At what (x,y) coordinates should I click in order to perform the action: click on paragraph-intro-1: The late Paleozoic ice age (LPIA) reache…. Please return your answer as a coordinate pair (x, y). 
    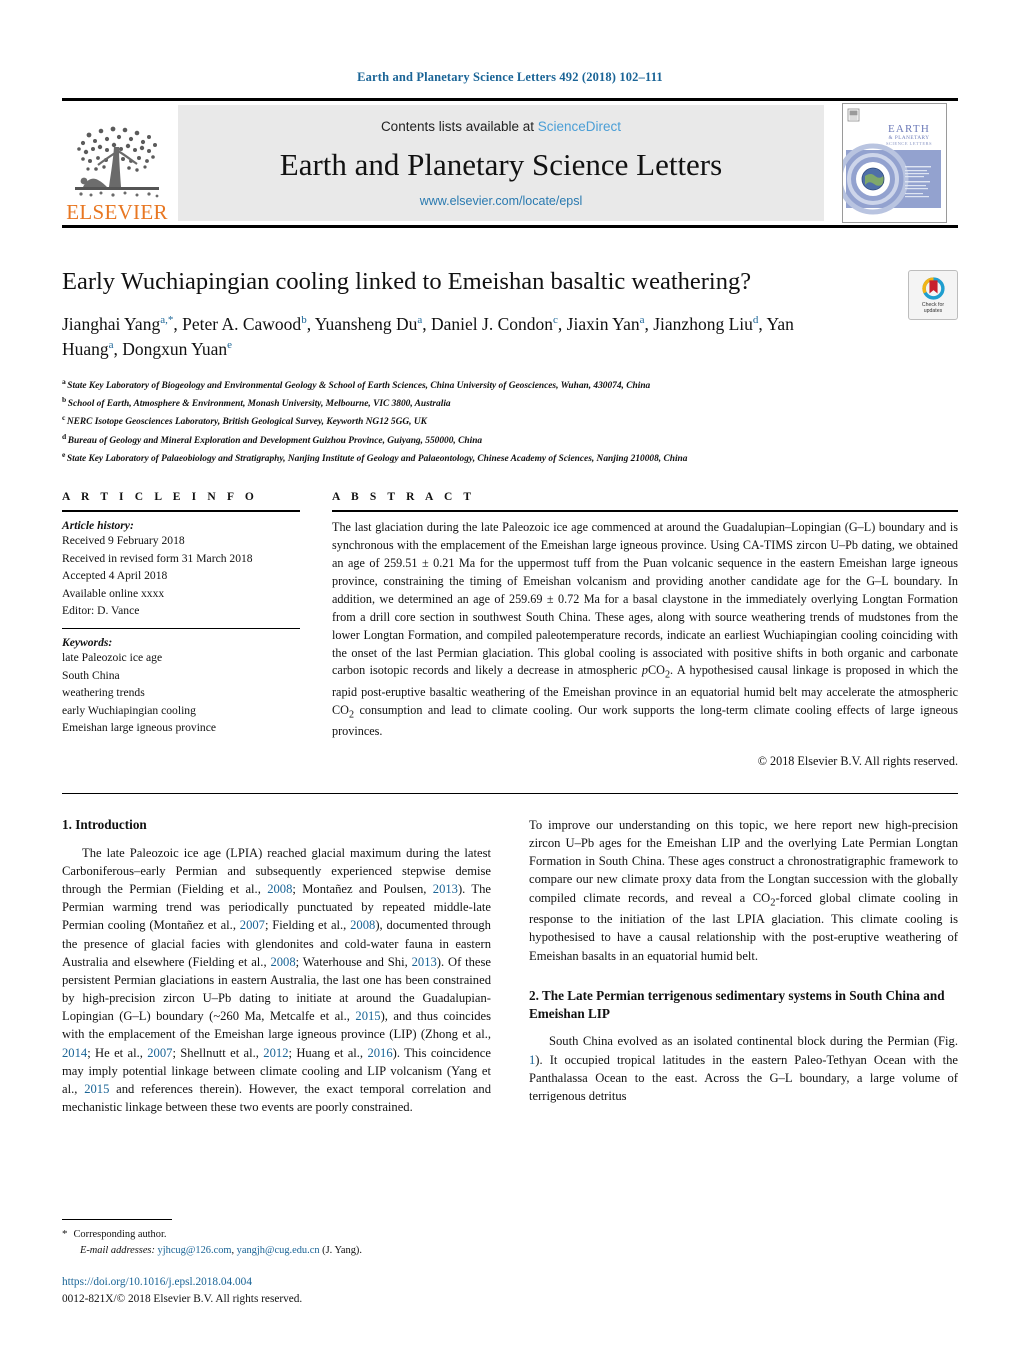
    Looking at the image, I should click on (276, 980).